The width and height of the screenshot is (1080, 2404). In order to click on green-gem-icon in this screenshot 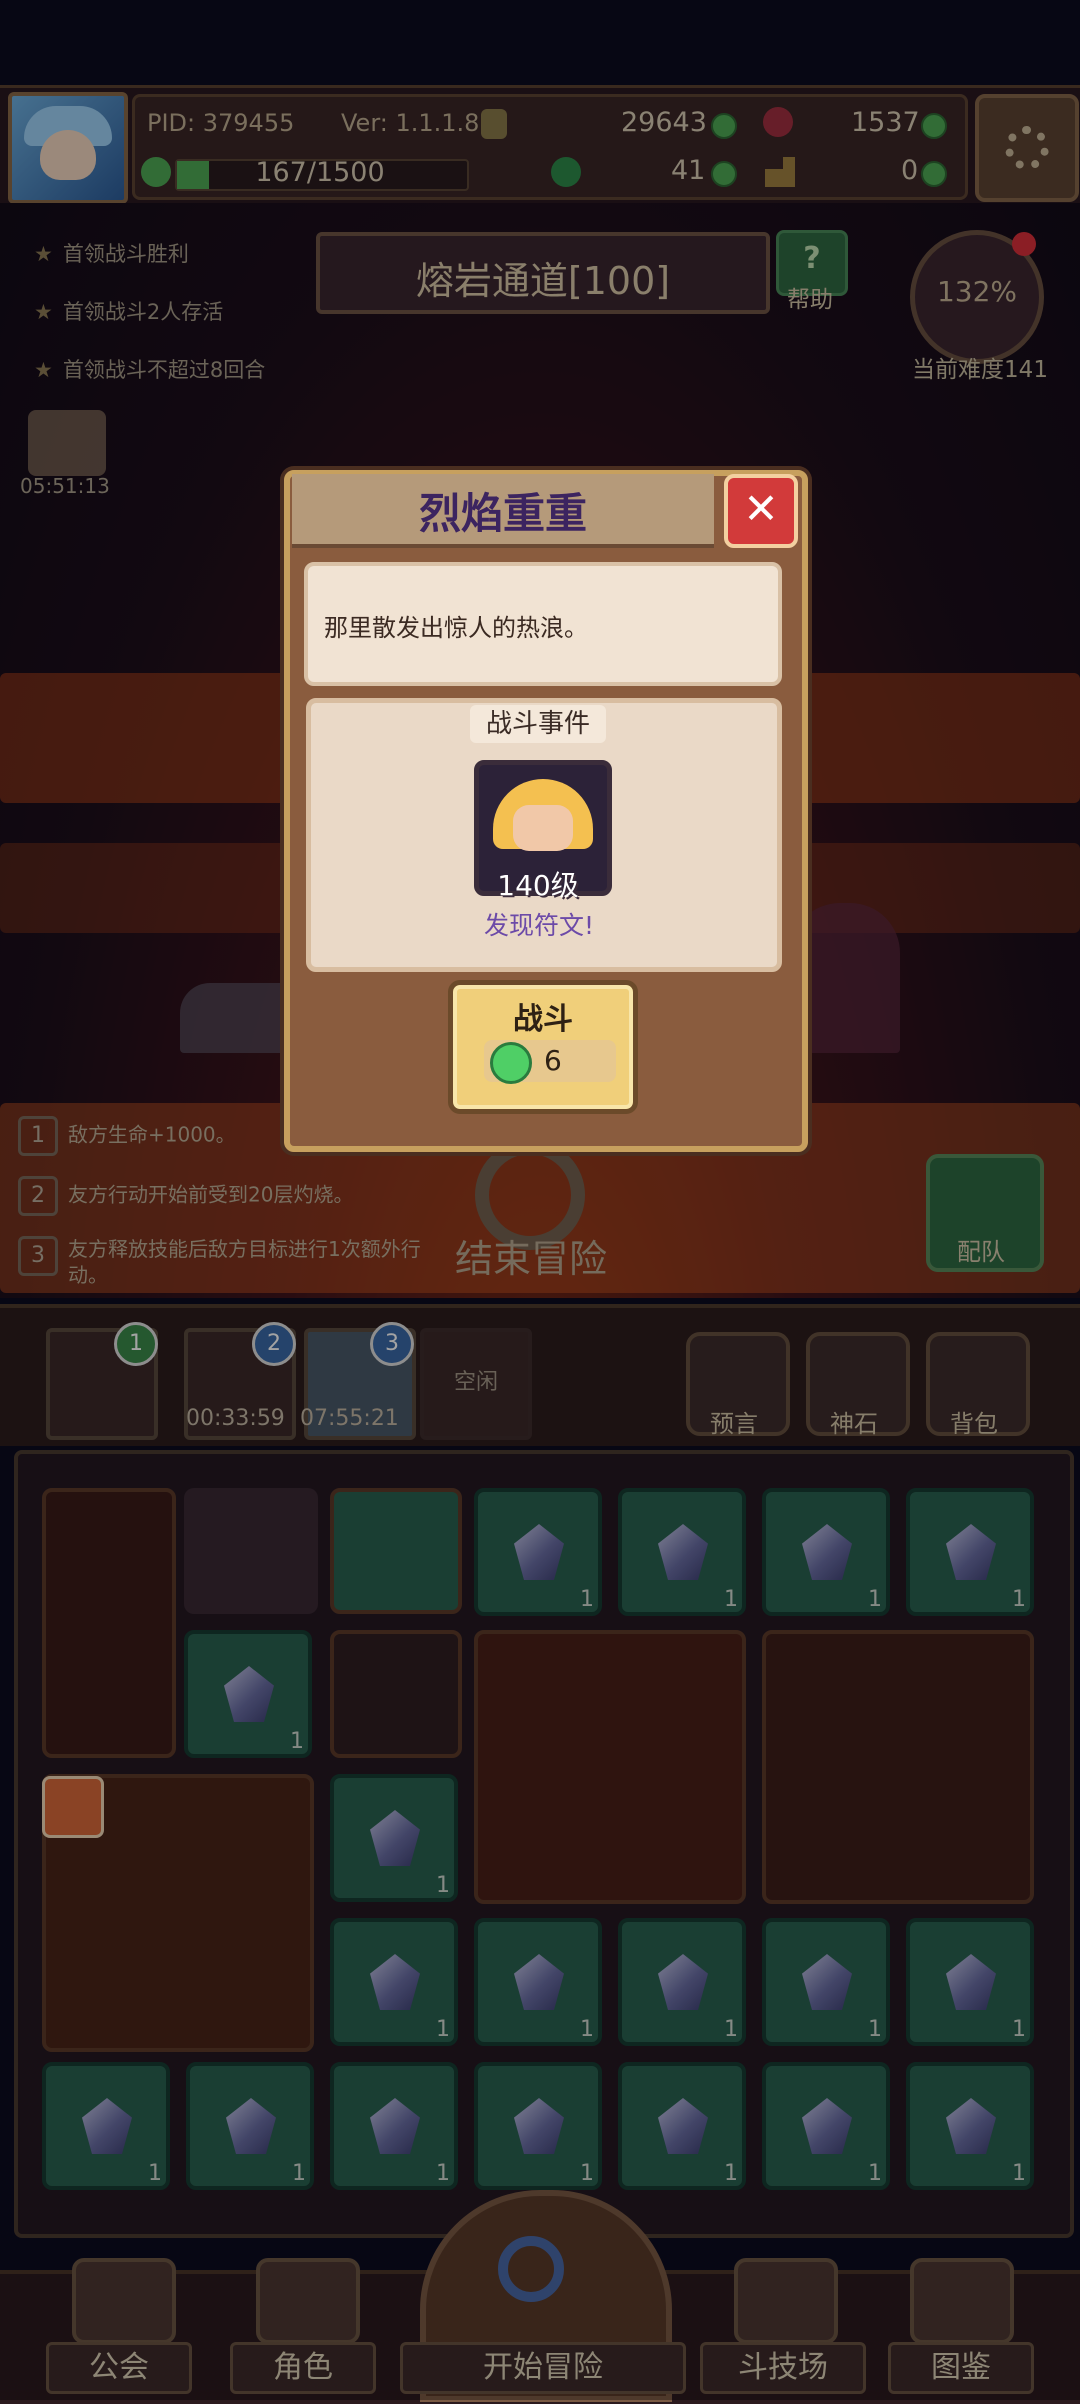, I will do `click(511, 1063)`.